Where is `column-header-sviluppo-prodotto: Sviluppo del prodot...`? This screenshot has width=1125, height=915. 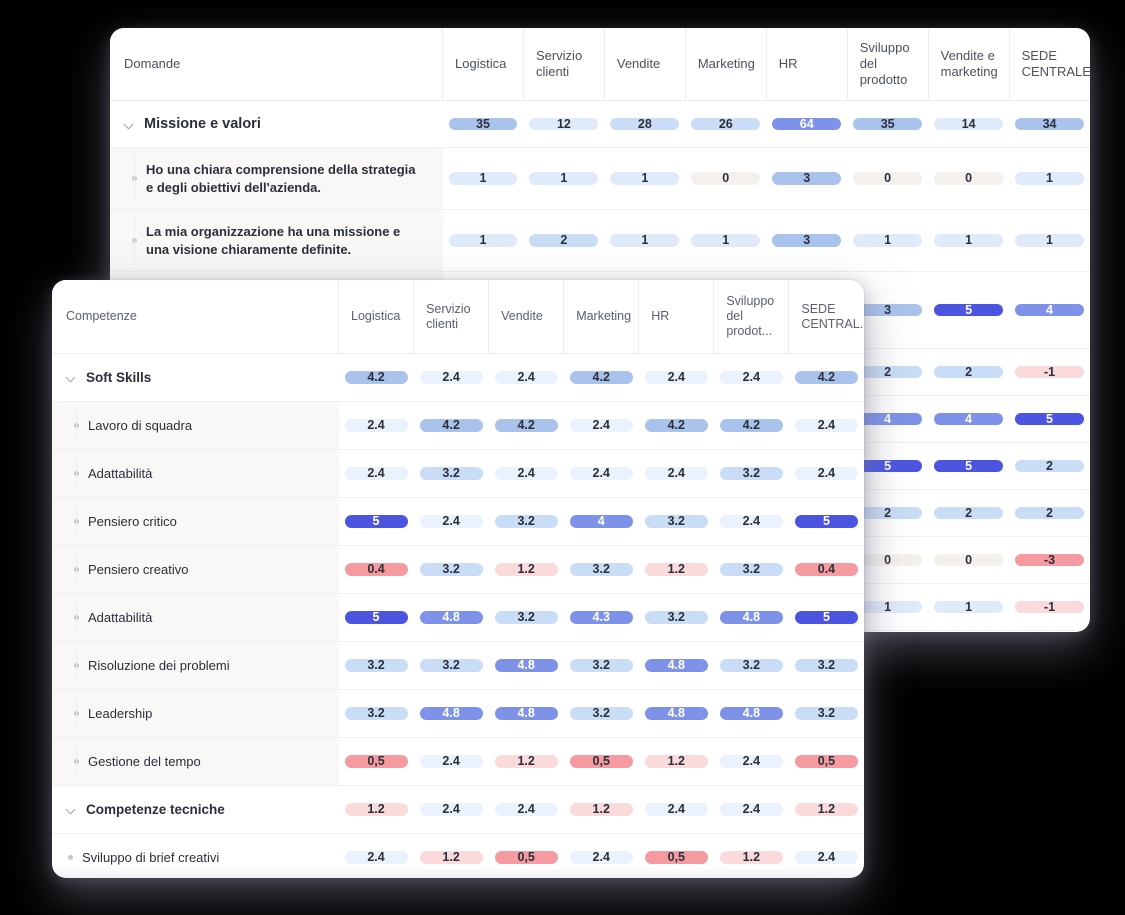 column-header-sviluppo-prodotto: Sviluppo del prodot... is located at coordinates (751, 317).